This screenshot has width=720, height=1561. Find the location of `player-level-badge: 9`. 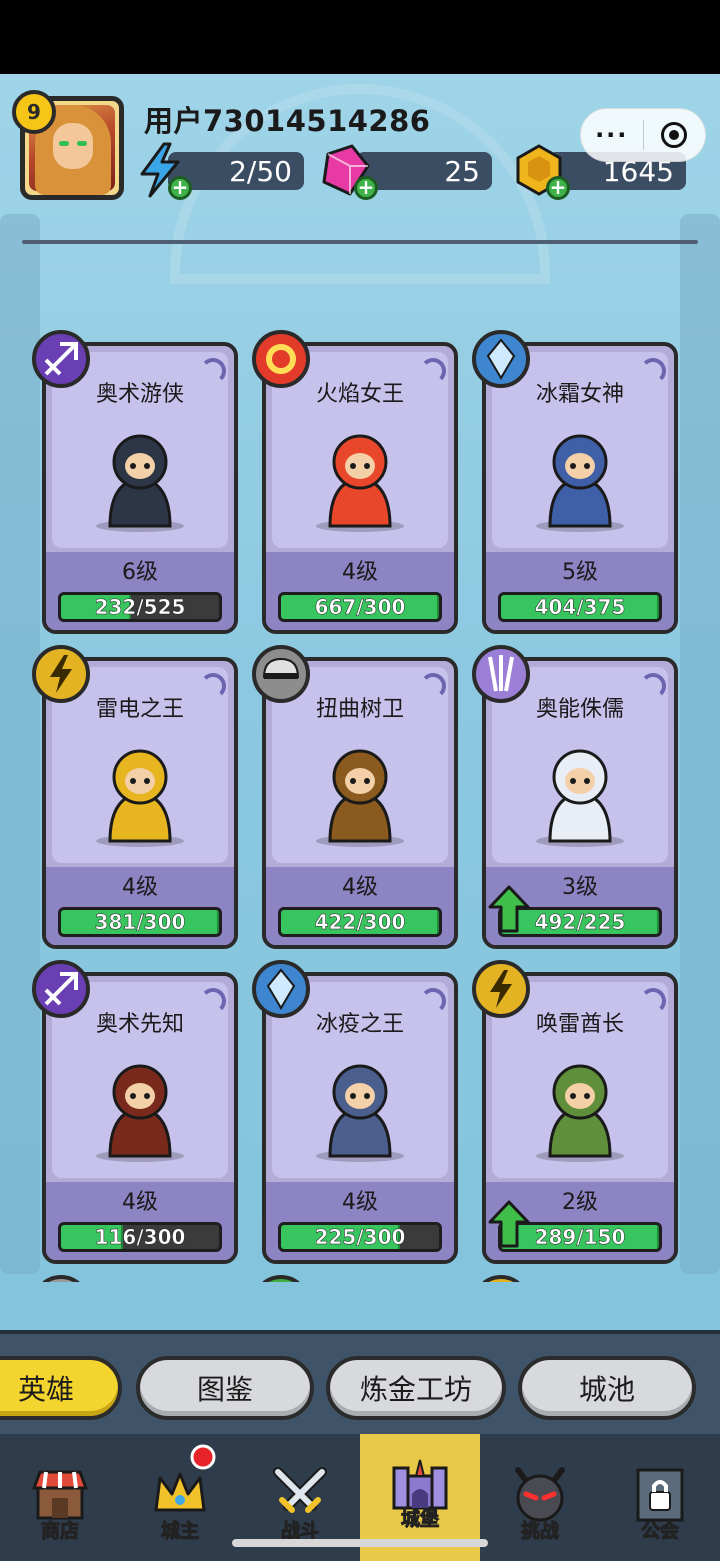

player-level-badge: 9 is located at coordinates (34, 112).